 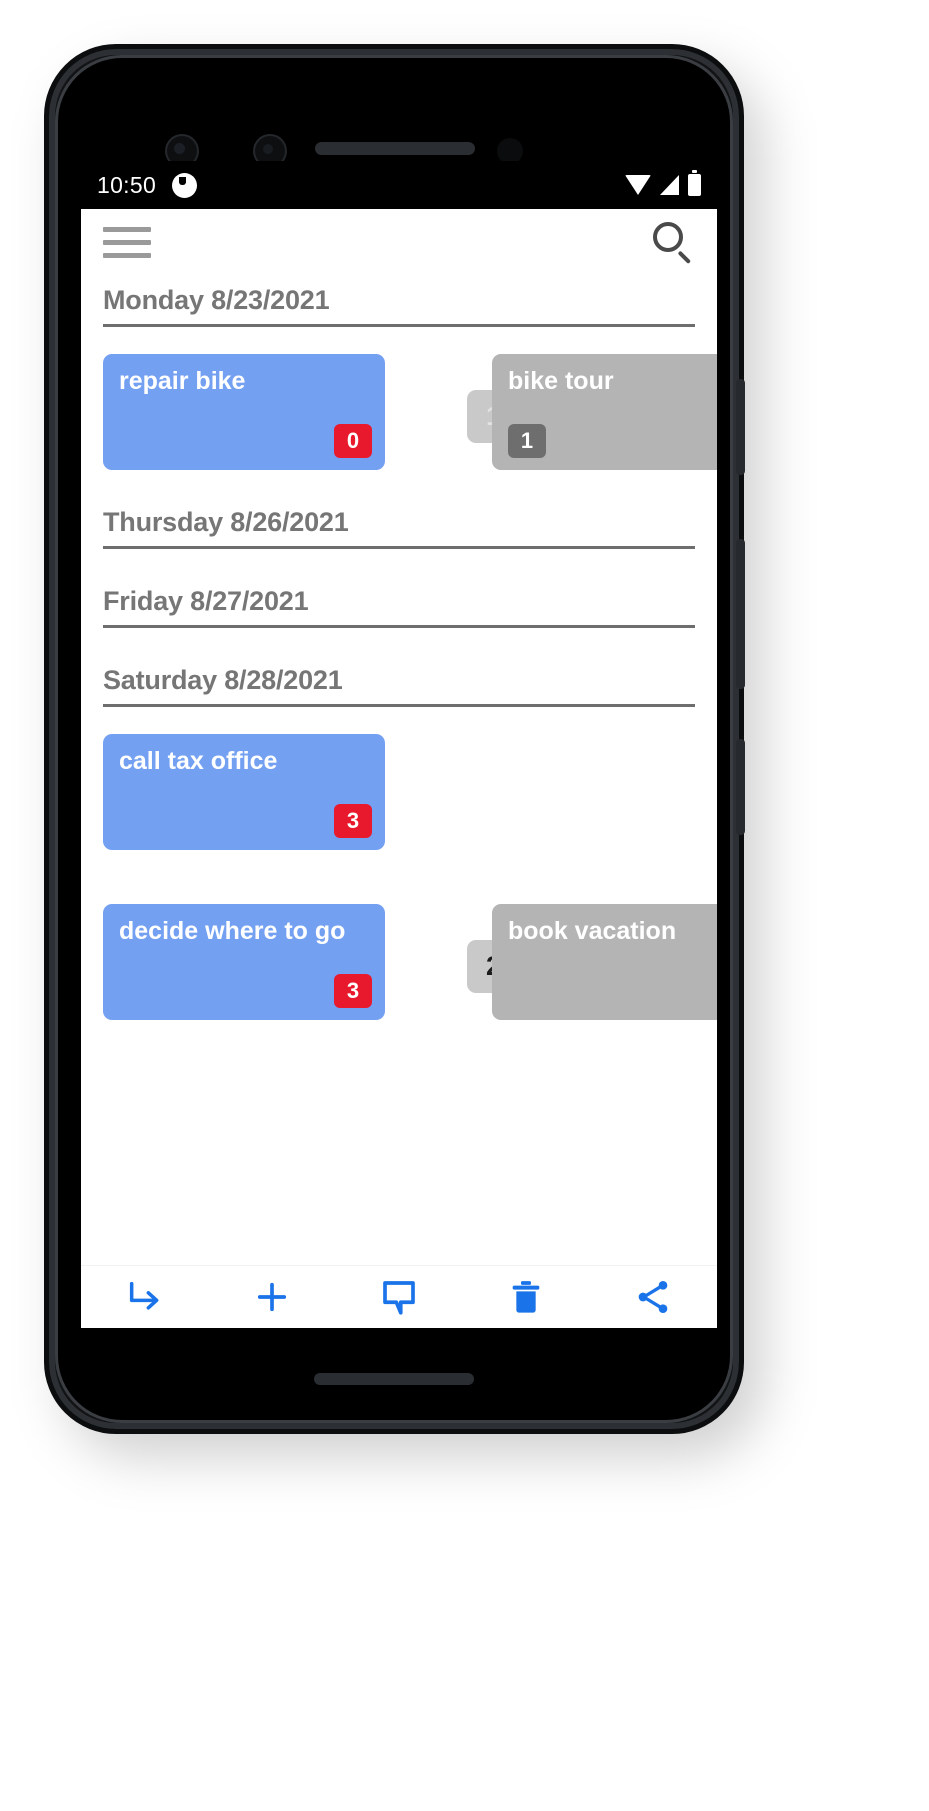 I want to click on task-card: call tax office 3, so click(x=244, y=792).